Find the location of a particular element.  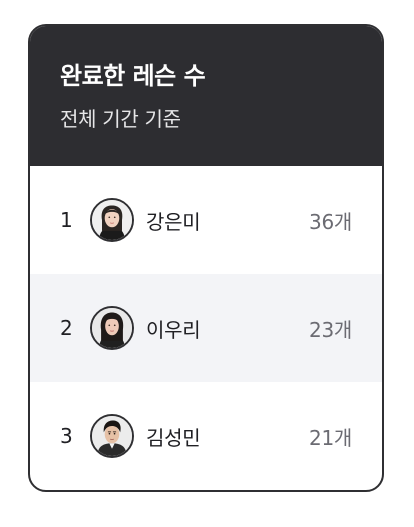

student-name: 이우리 is located at coordinates (173, 329).